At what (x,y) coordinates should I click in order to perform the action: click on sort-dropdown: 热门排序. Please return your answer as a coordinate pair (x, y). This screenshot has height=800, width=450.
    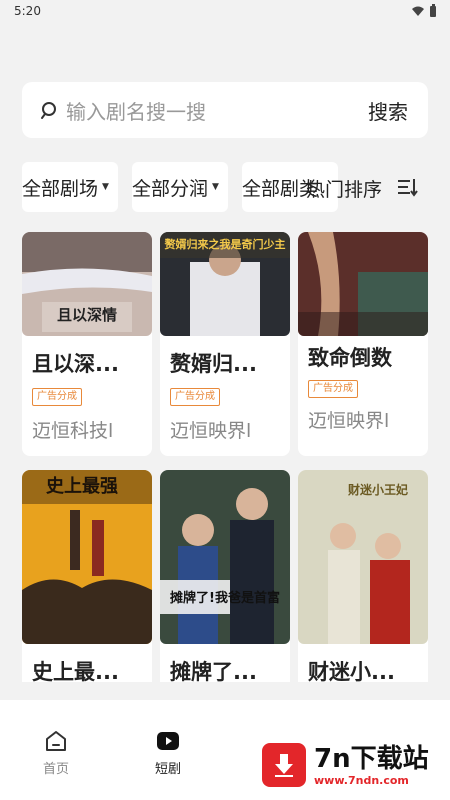
    Looking at the image, I should click on (344, 188).